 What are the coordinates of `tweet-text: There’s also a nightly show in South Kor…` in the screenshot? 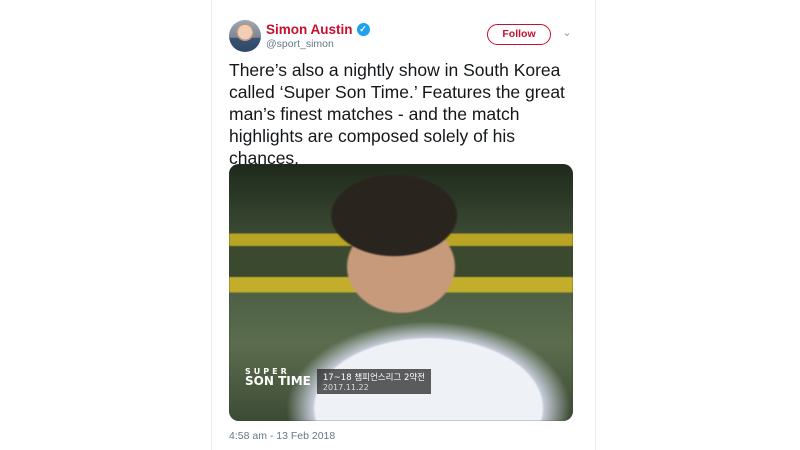 It's located at (397, 114).